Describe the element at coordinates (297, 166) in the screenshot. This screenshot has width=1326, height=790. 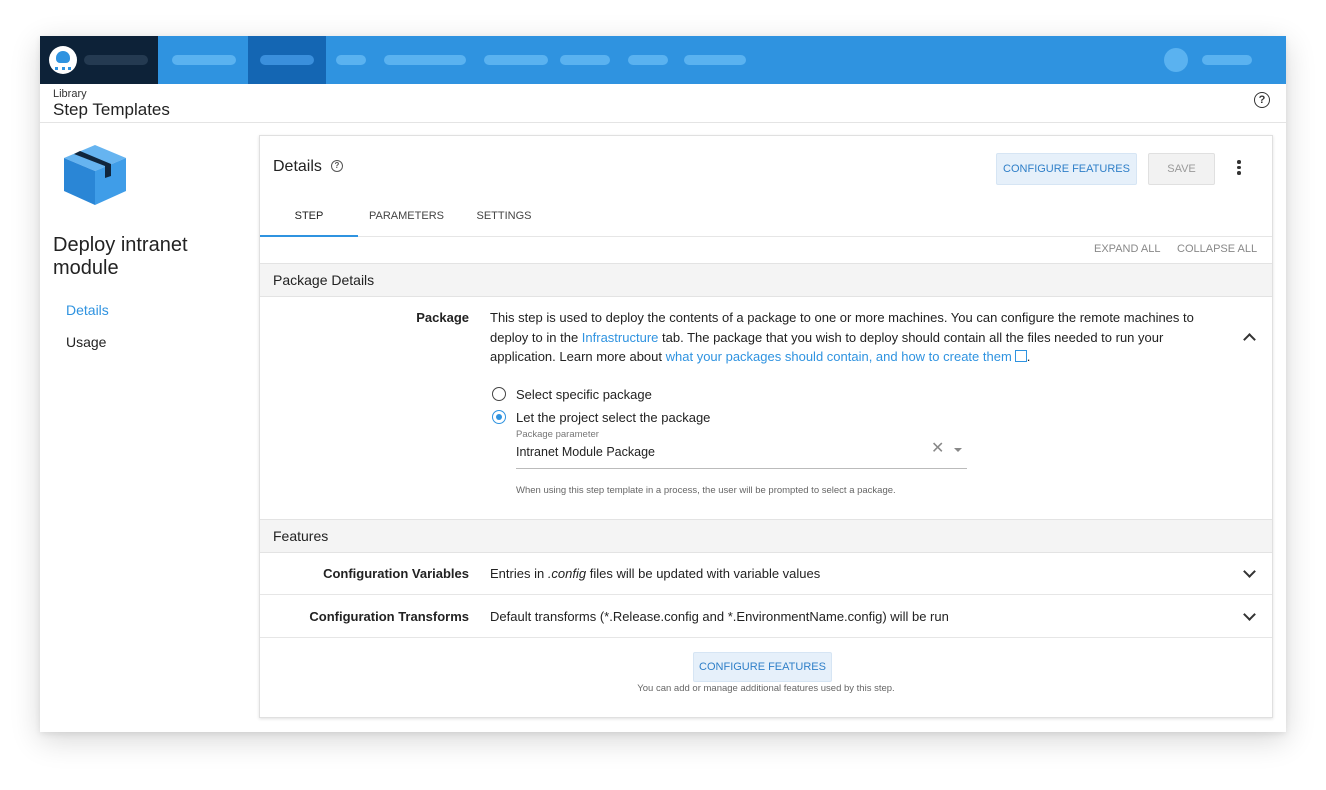
I see `card-title: Details` at that location.